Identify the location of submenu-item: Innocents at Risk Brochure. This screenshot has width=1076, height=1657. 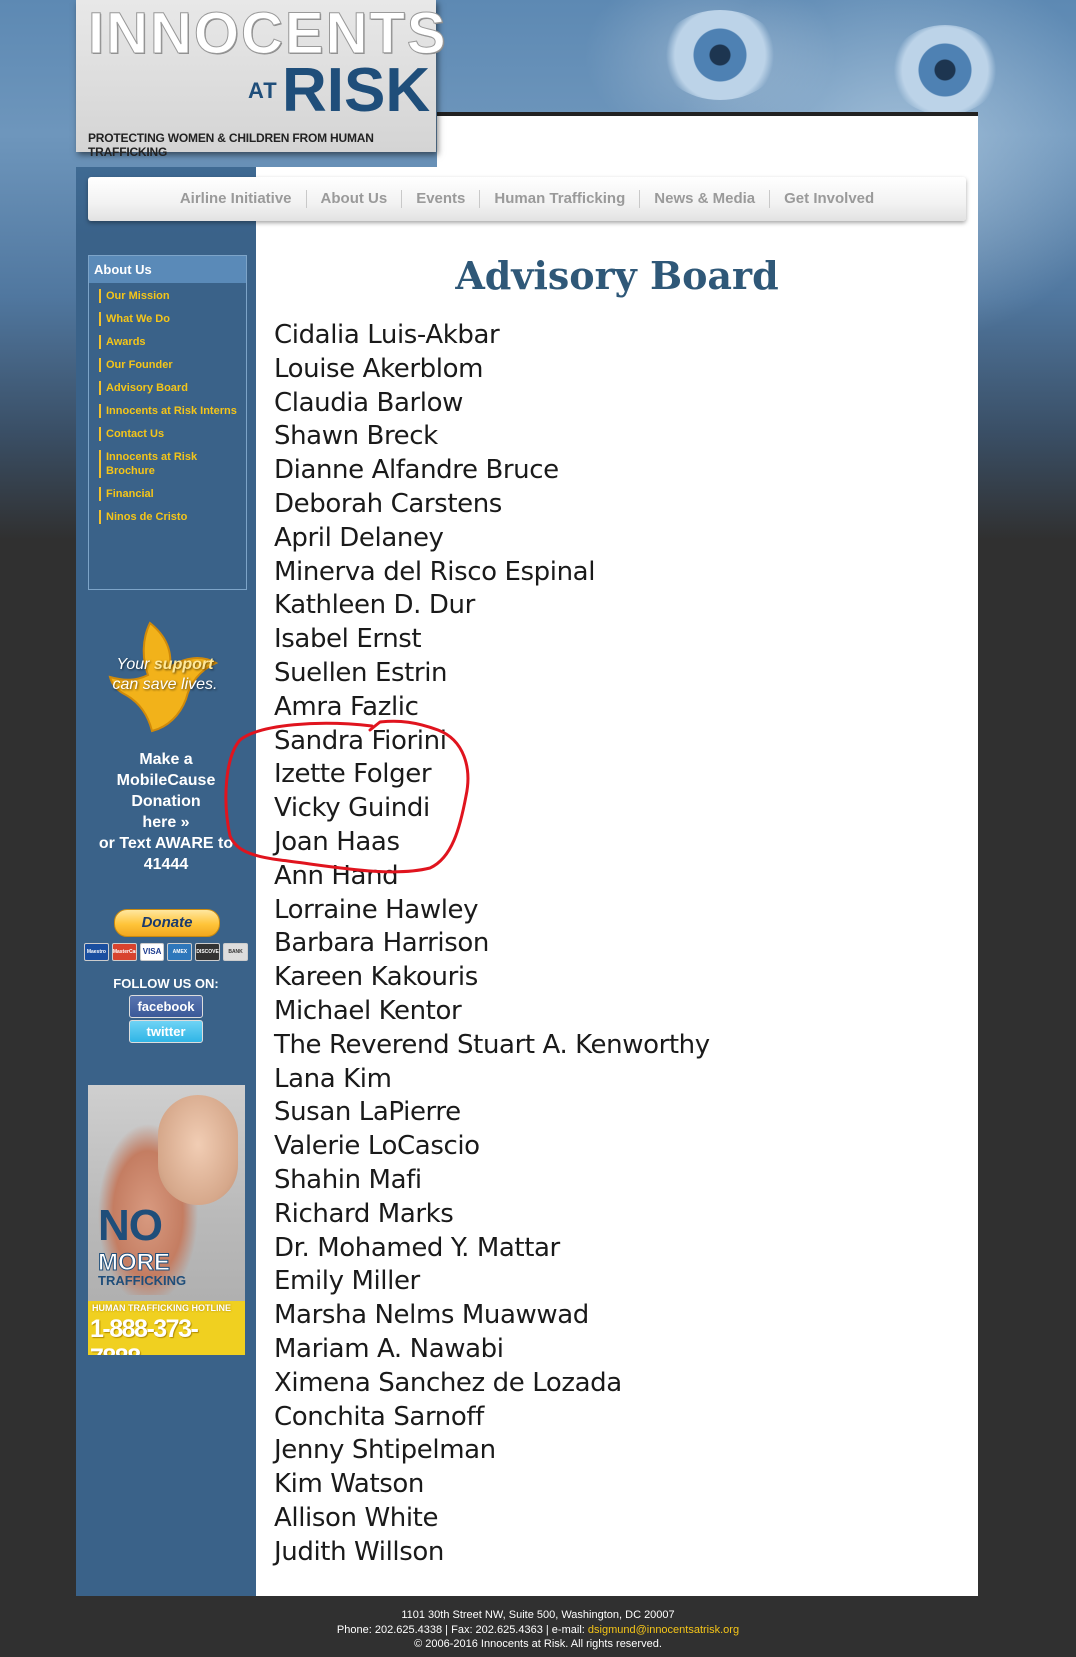
(172, 464).